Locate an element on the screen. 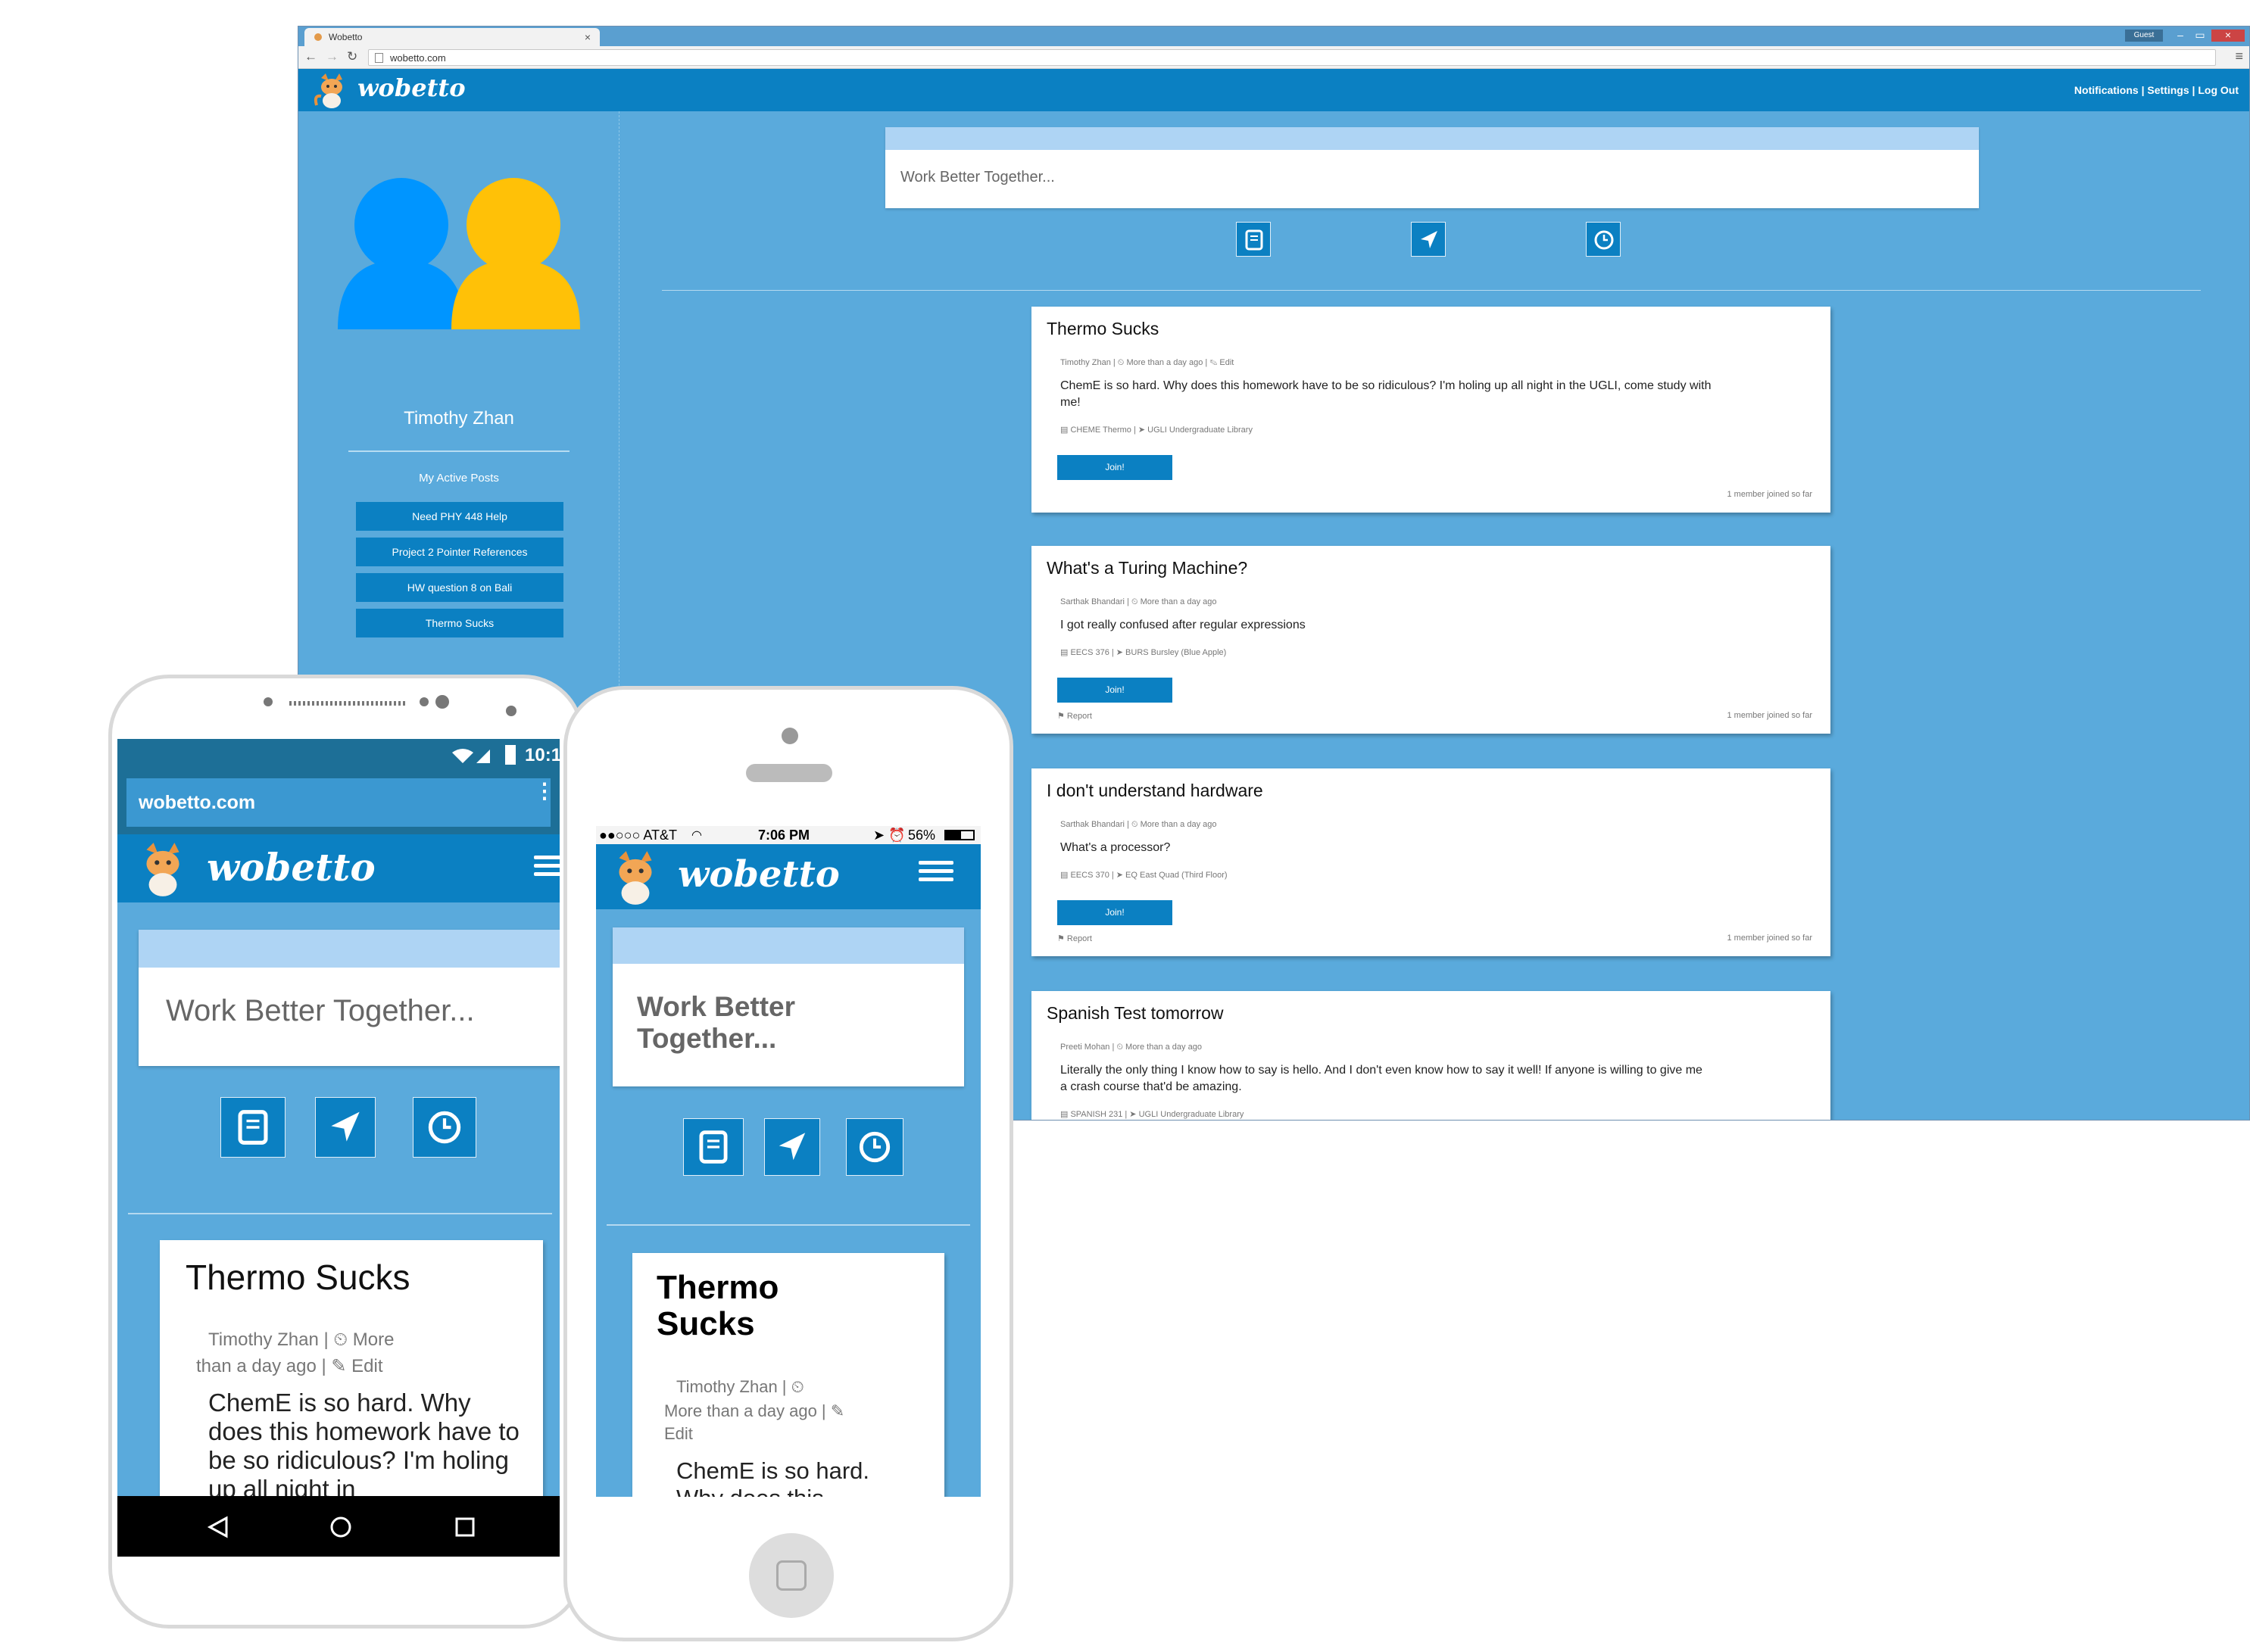 Image resolution: width=2250 pixels, height=1652 pixels. maximize-icon: ▭ is located at coordinates (2200, 36).